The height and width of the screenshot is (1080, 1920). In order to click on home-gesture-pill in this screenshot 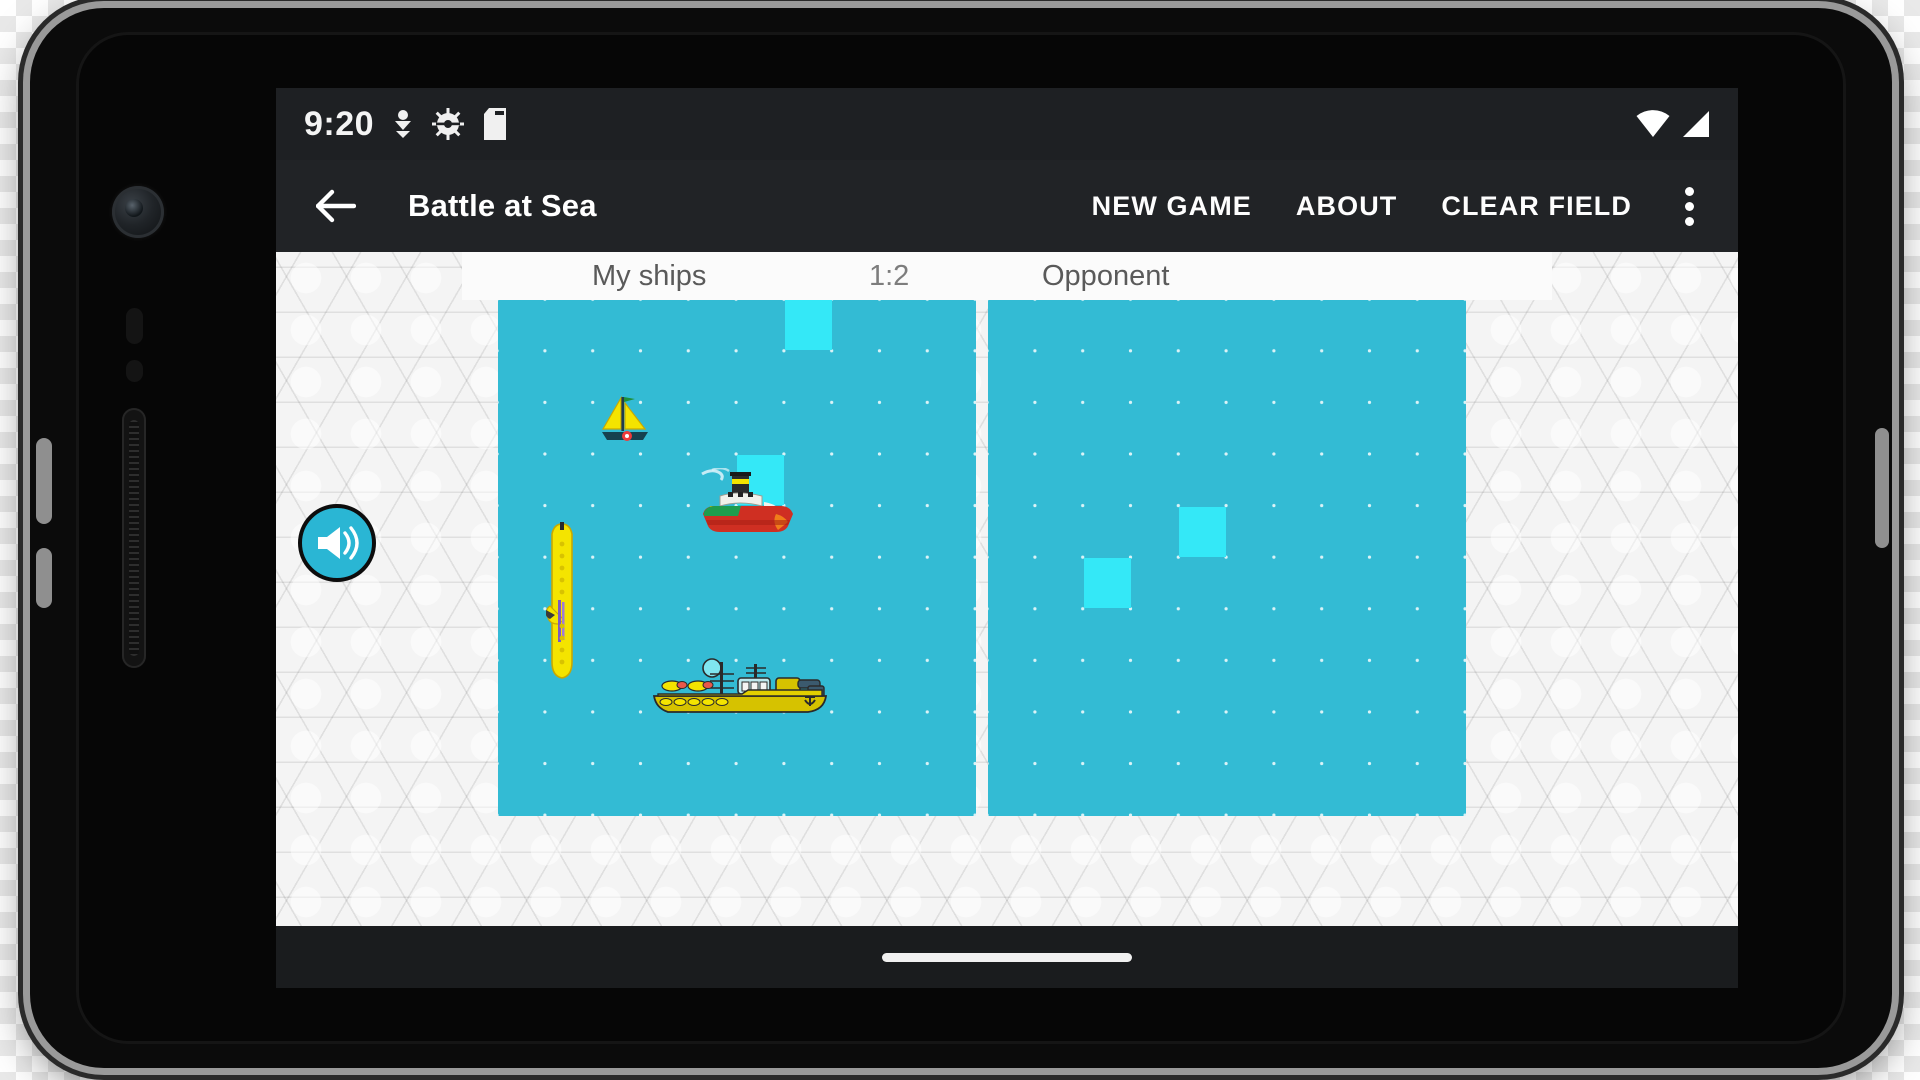, I will do `click(1007, 957)`.